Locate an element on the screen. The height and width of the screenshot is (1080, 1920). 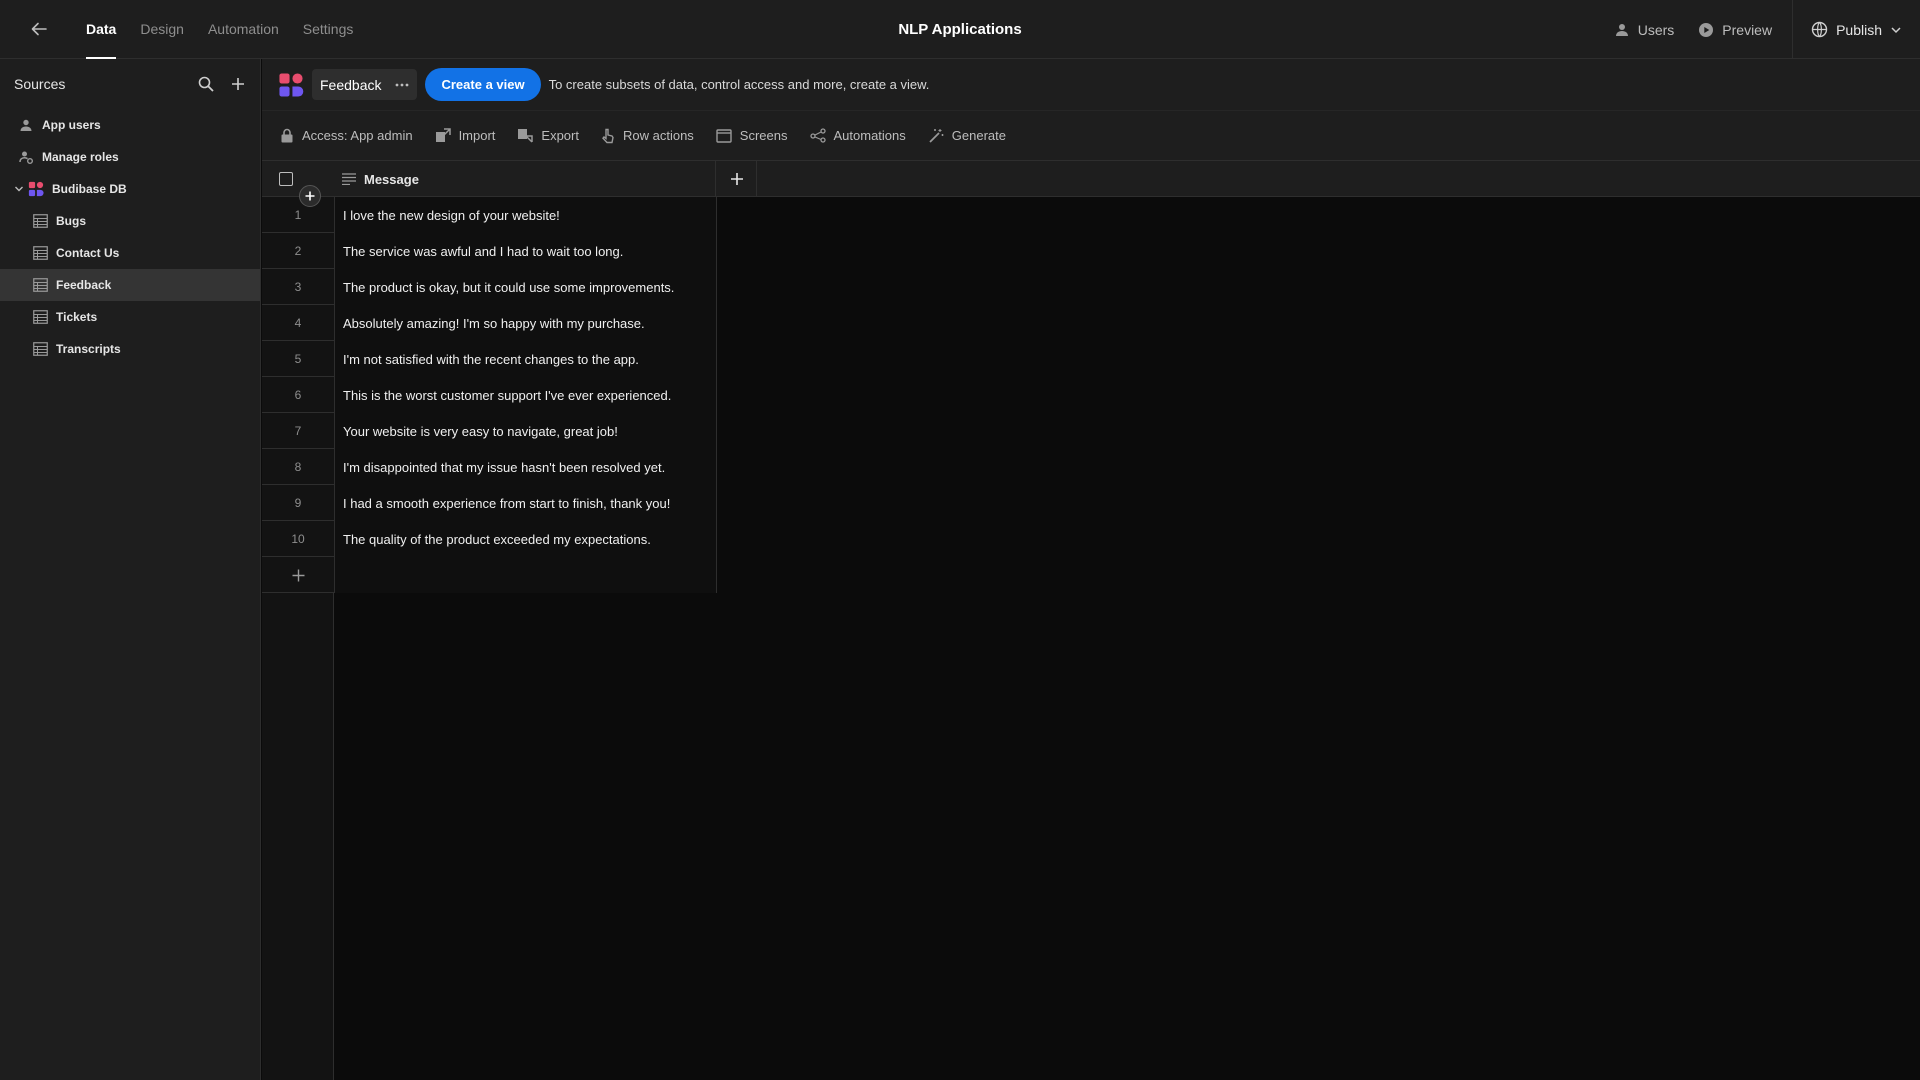
new-row is located at coordinates (489, 575).